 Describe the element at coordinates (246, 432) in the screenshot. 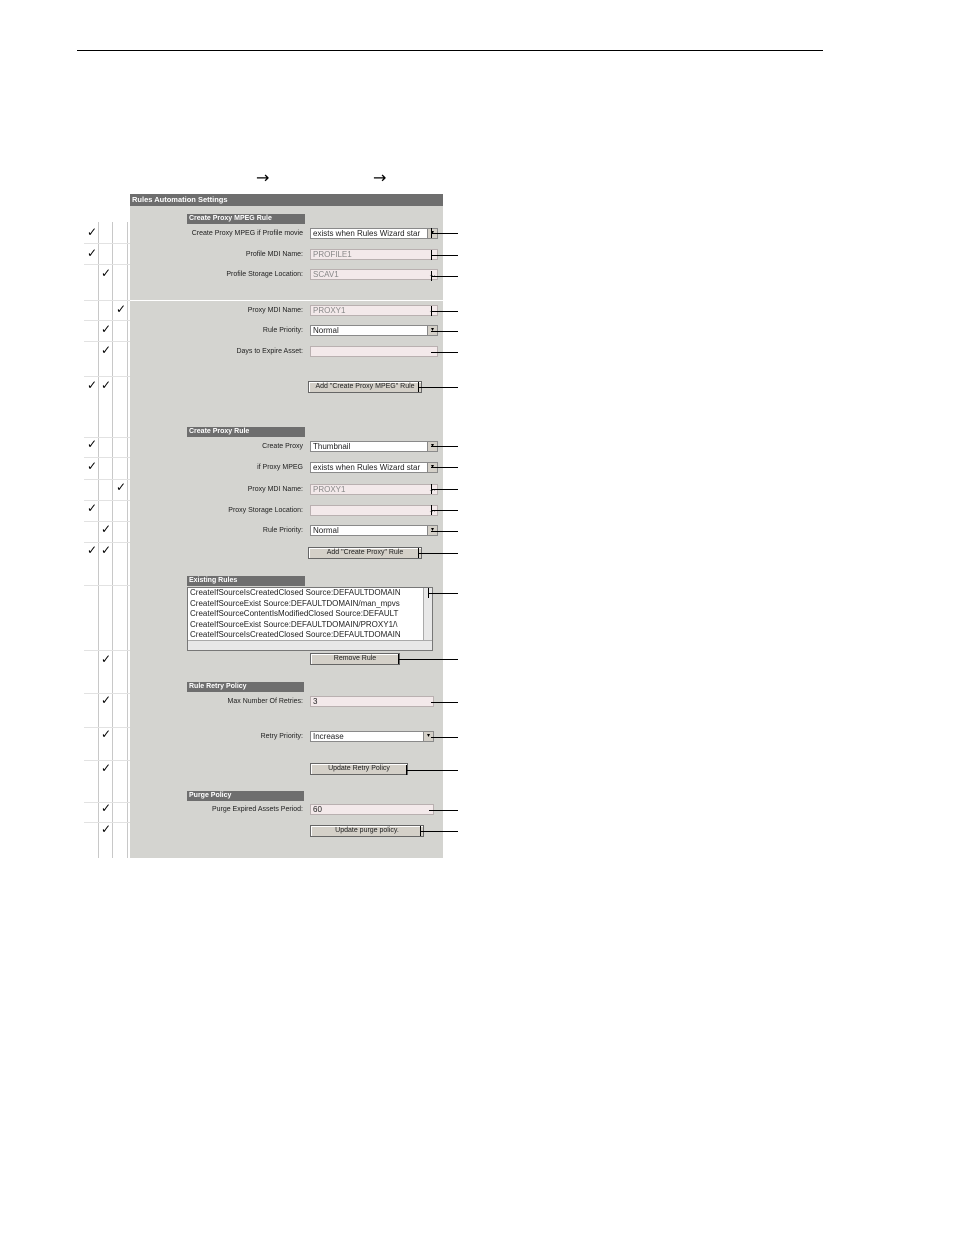

I see `section-header-proxy: Create Proxy Rule` at that location.